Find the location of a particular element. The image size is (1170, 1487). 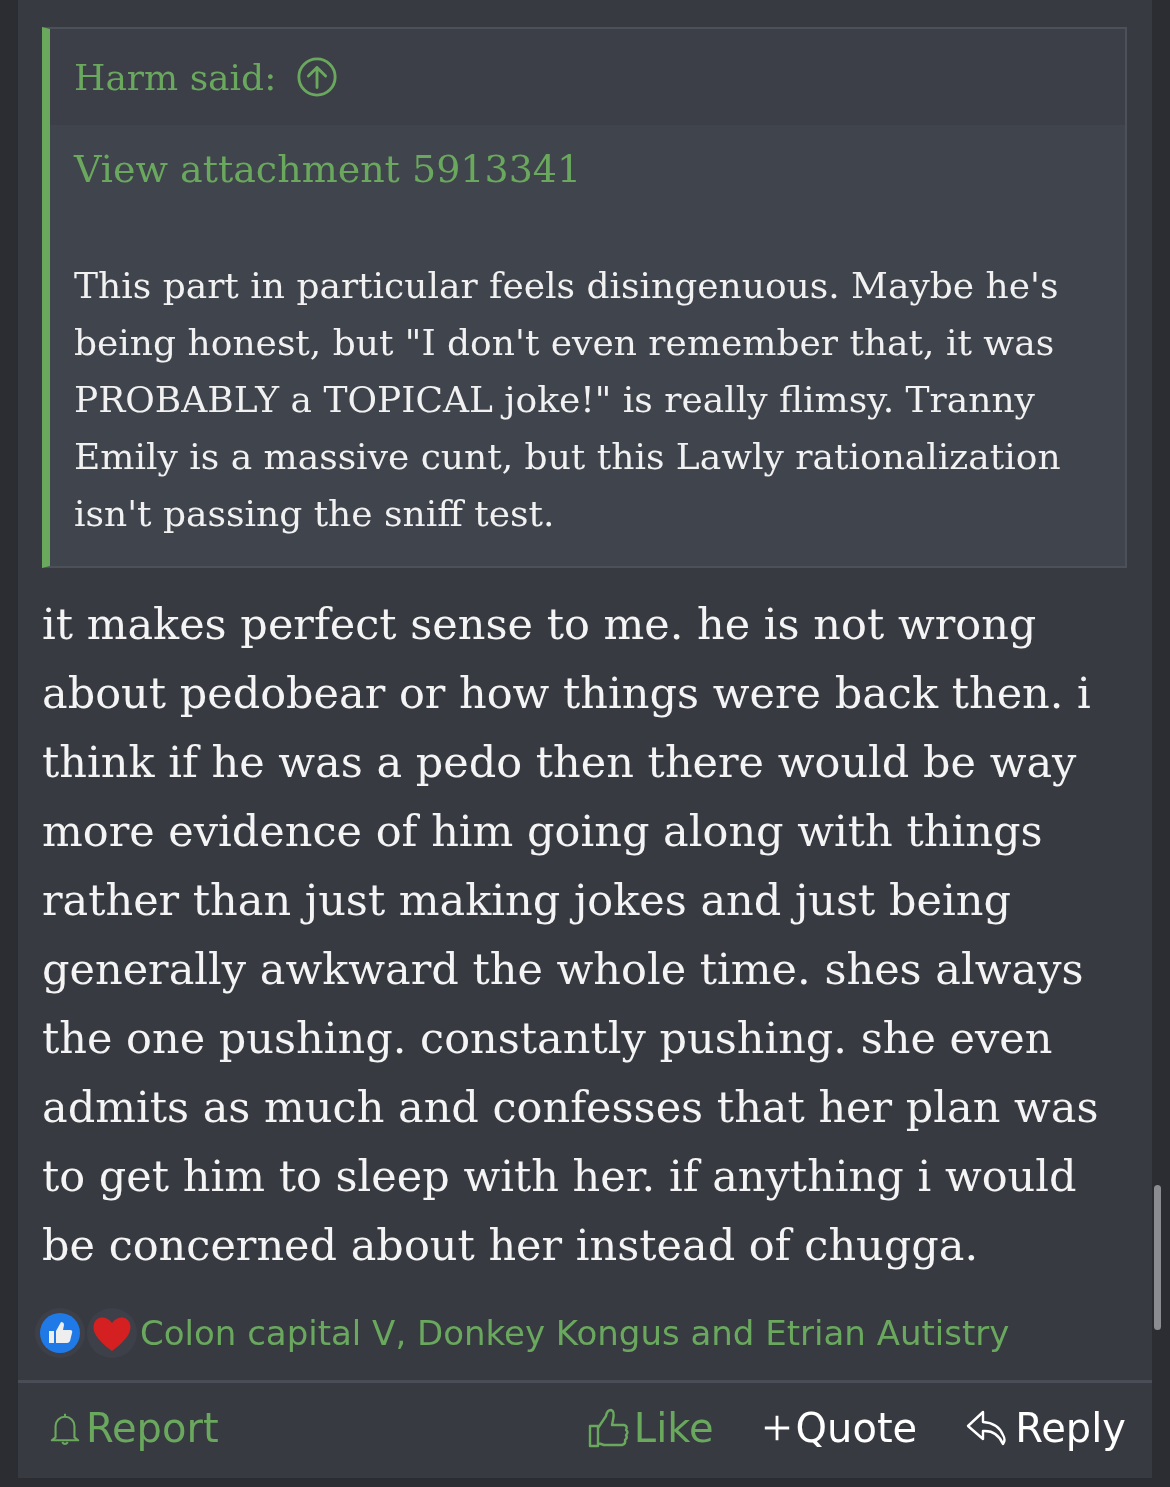

quote-button: Quote is located at coordinates (839, 1428).